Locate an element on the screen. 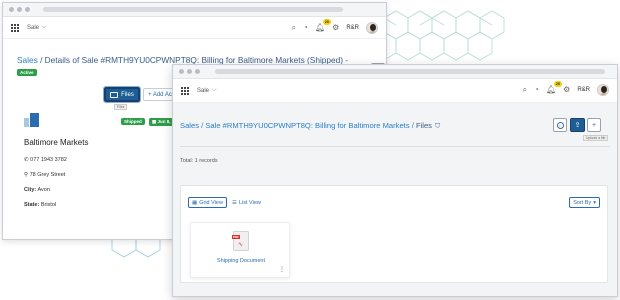 The width and height of the screenshot is (620, 300). info-button: i is located at coordinates (560, 125).